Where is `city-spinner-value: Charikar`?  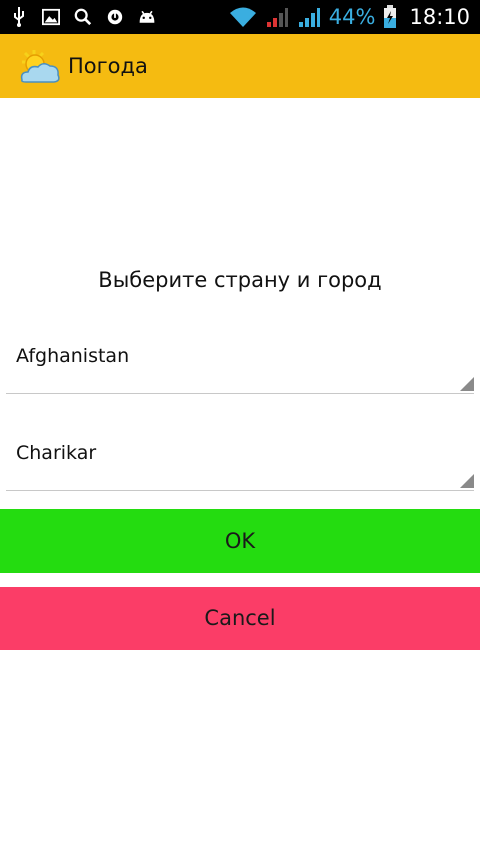
city-spinner-value: Charikar is located at coordinates (56, 453).